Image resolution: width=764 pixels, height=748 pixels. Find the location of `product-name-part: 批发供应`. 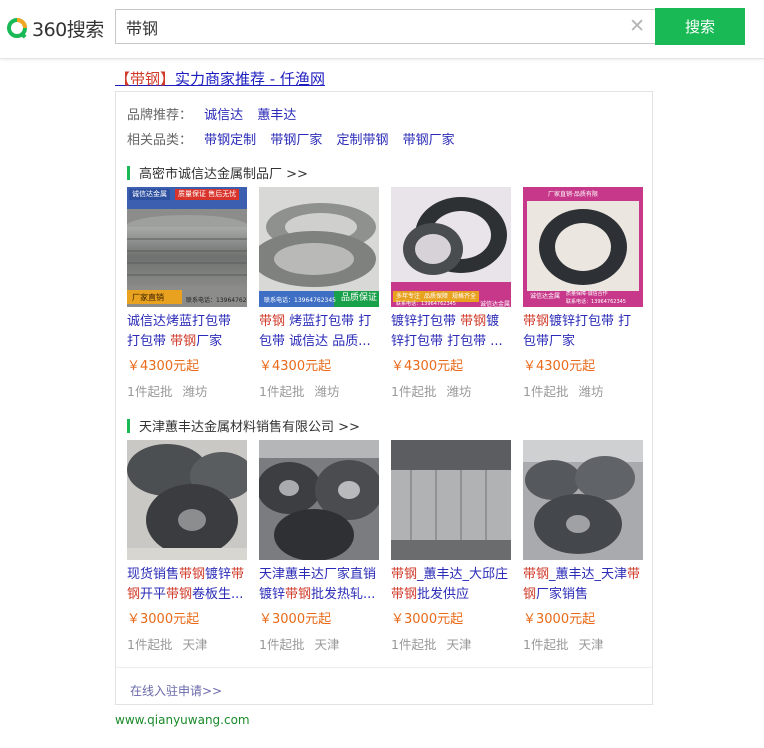

product-name-part: 批发供应 is located at coordinates (443, 594).